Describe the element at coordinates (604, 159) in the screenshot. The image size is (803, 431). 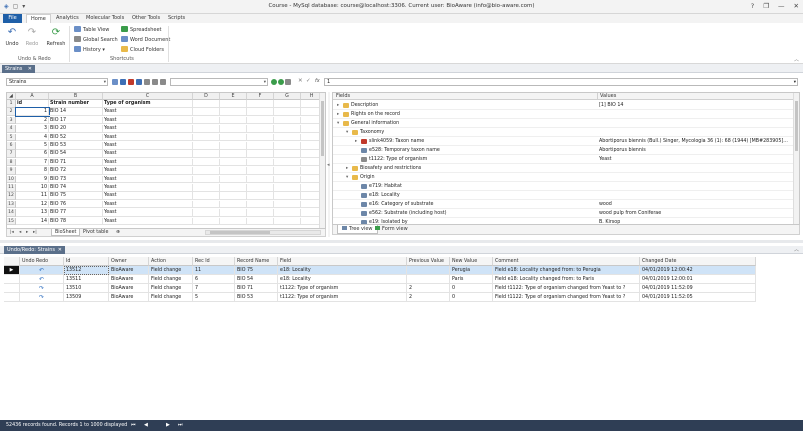
I see `tree-field-value: Yeast` at that location.